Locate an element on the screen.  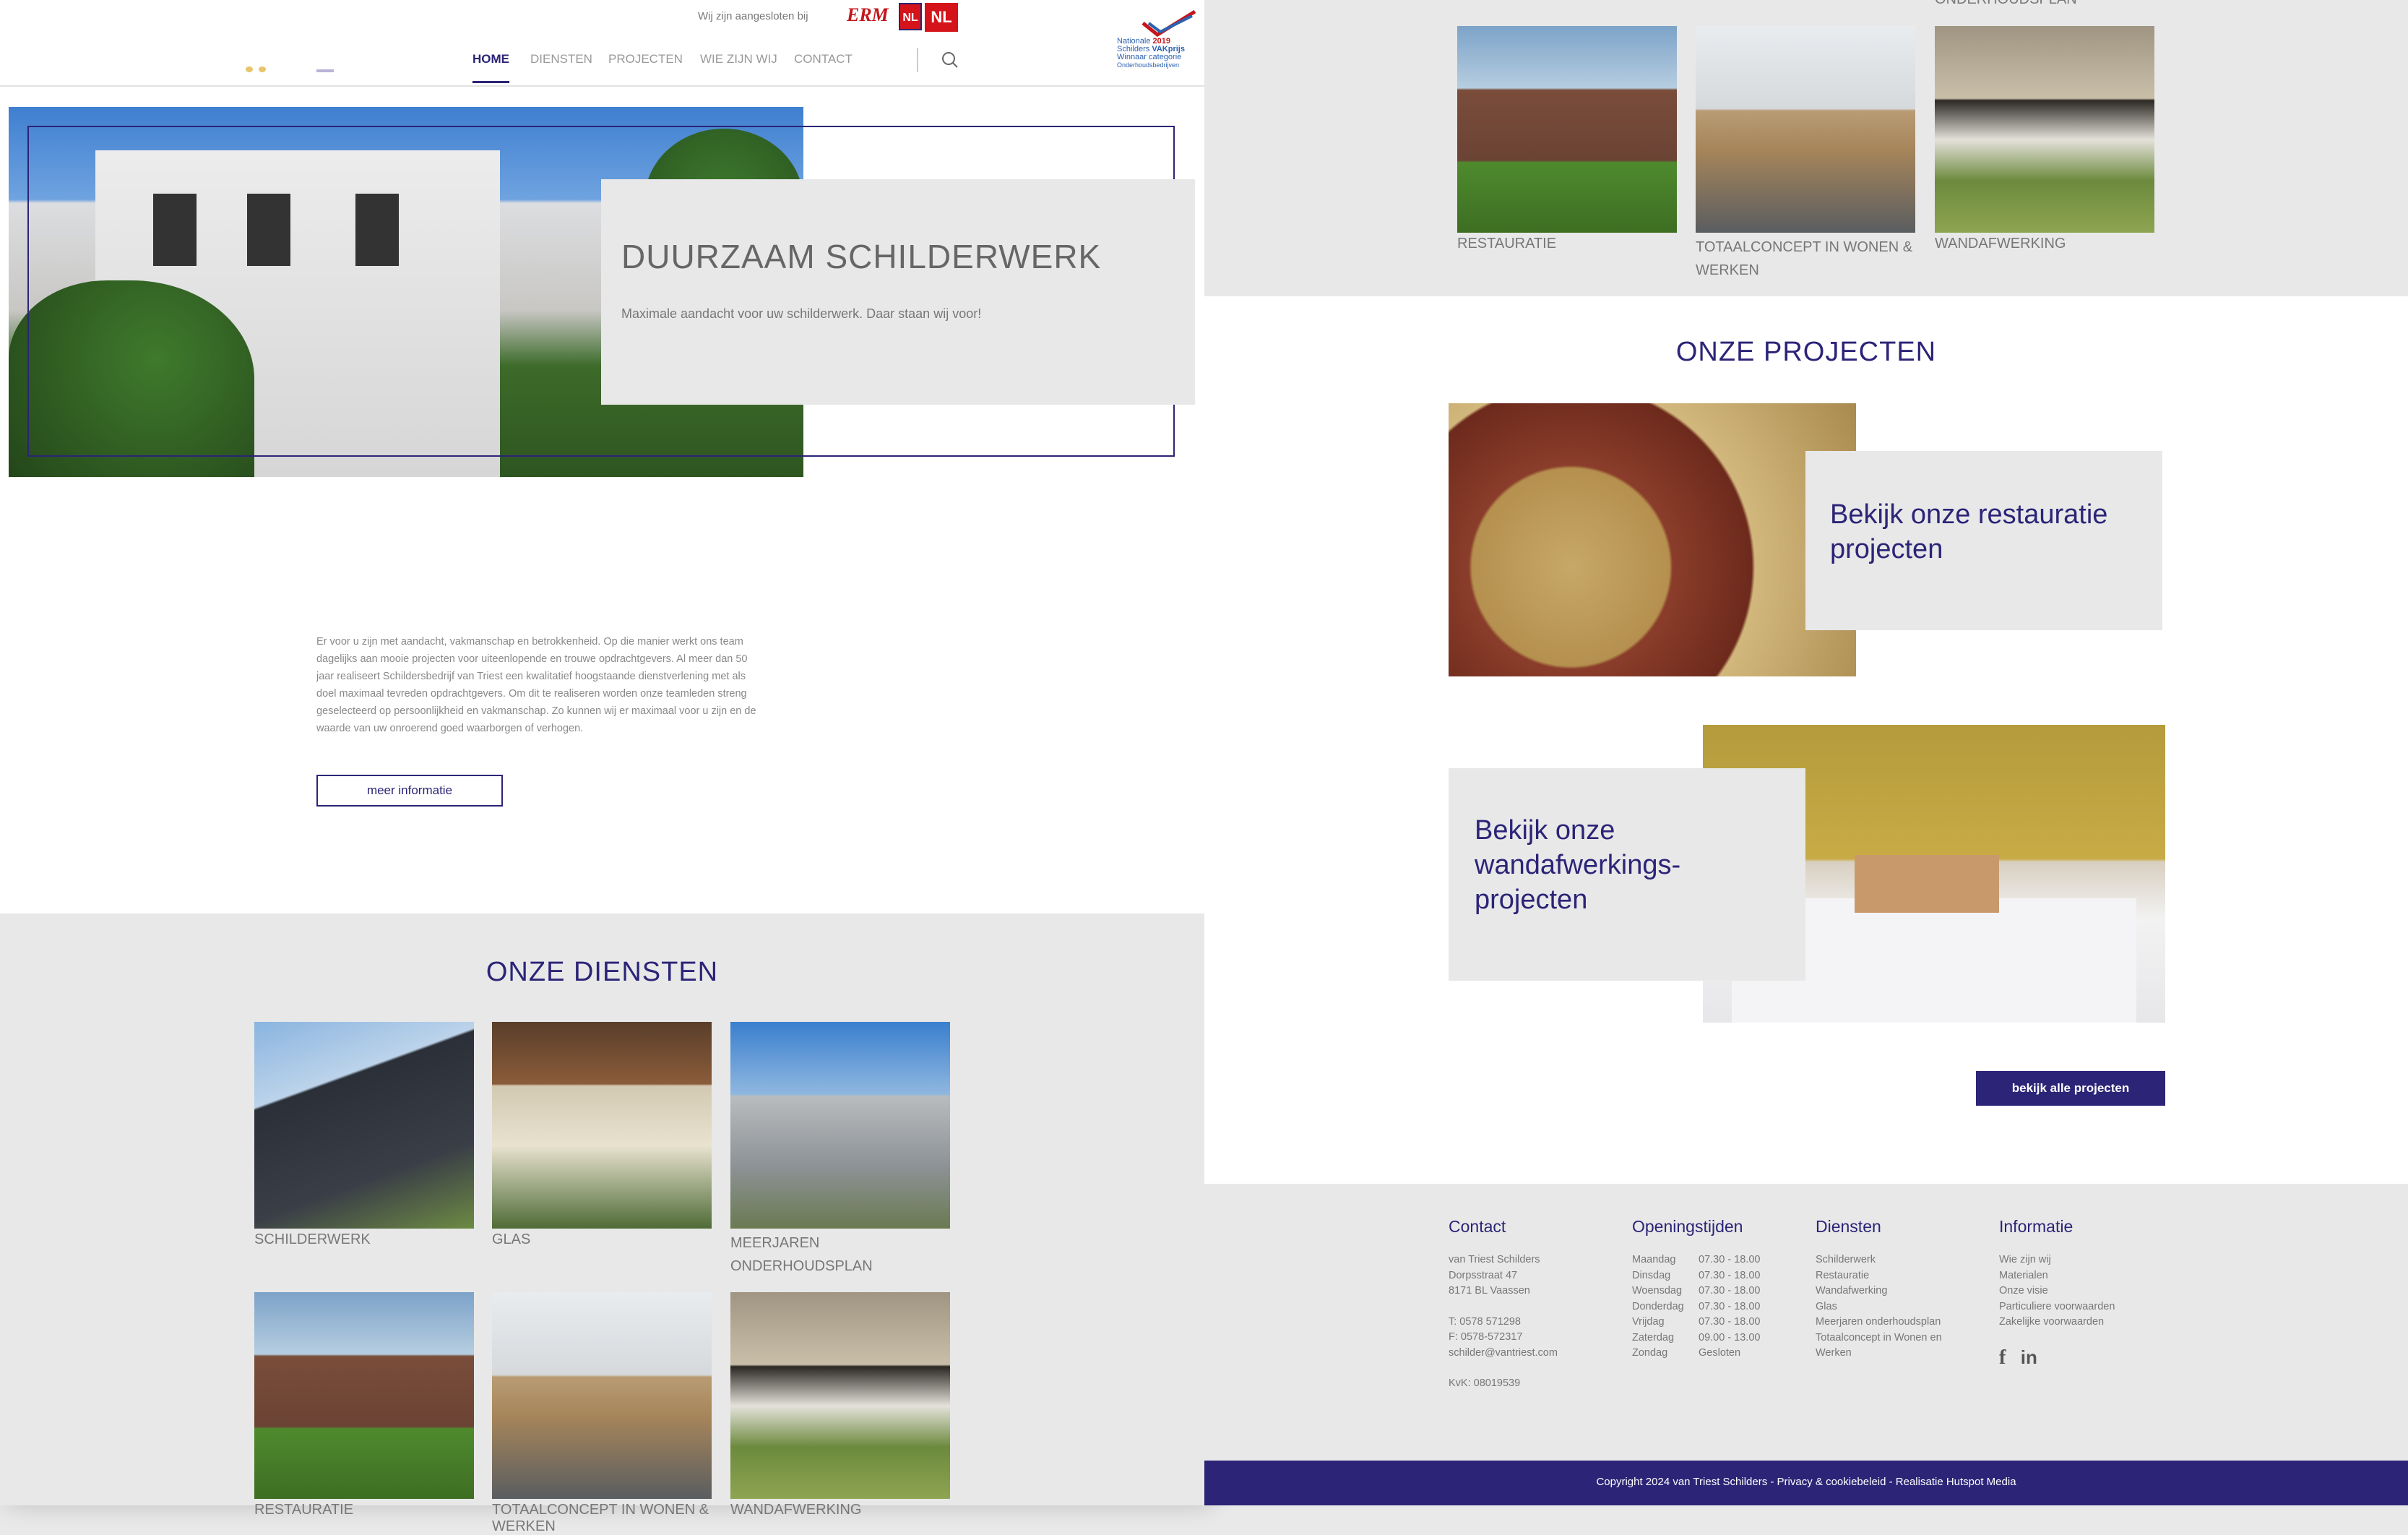
footer-hours-title: Openingstijden is located at coordinates (1687, 1226).